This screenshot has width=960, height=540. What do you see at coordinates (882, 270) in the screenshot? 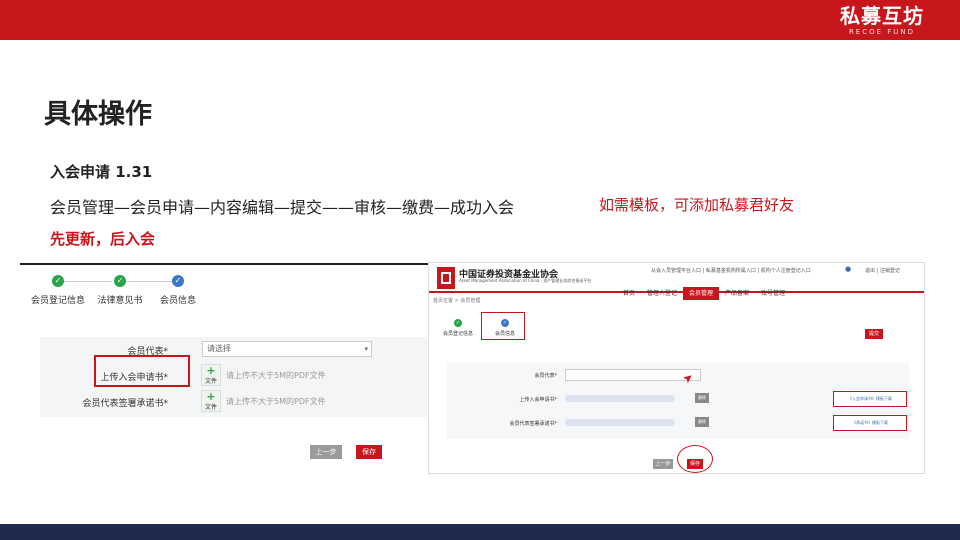
I see `logout-links: 退出 | 注销登记` at bounding box center [882, 270].